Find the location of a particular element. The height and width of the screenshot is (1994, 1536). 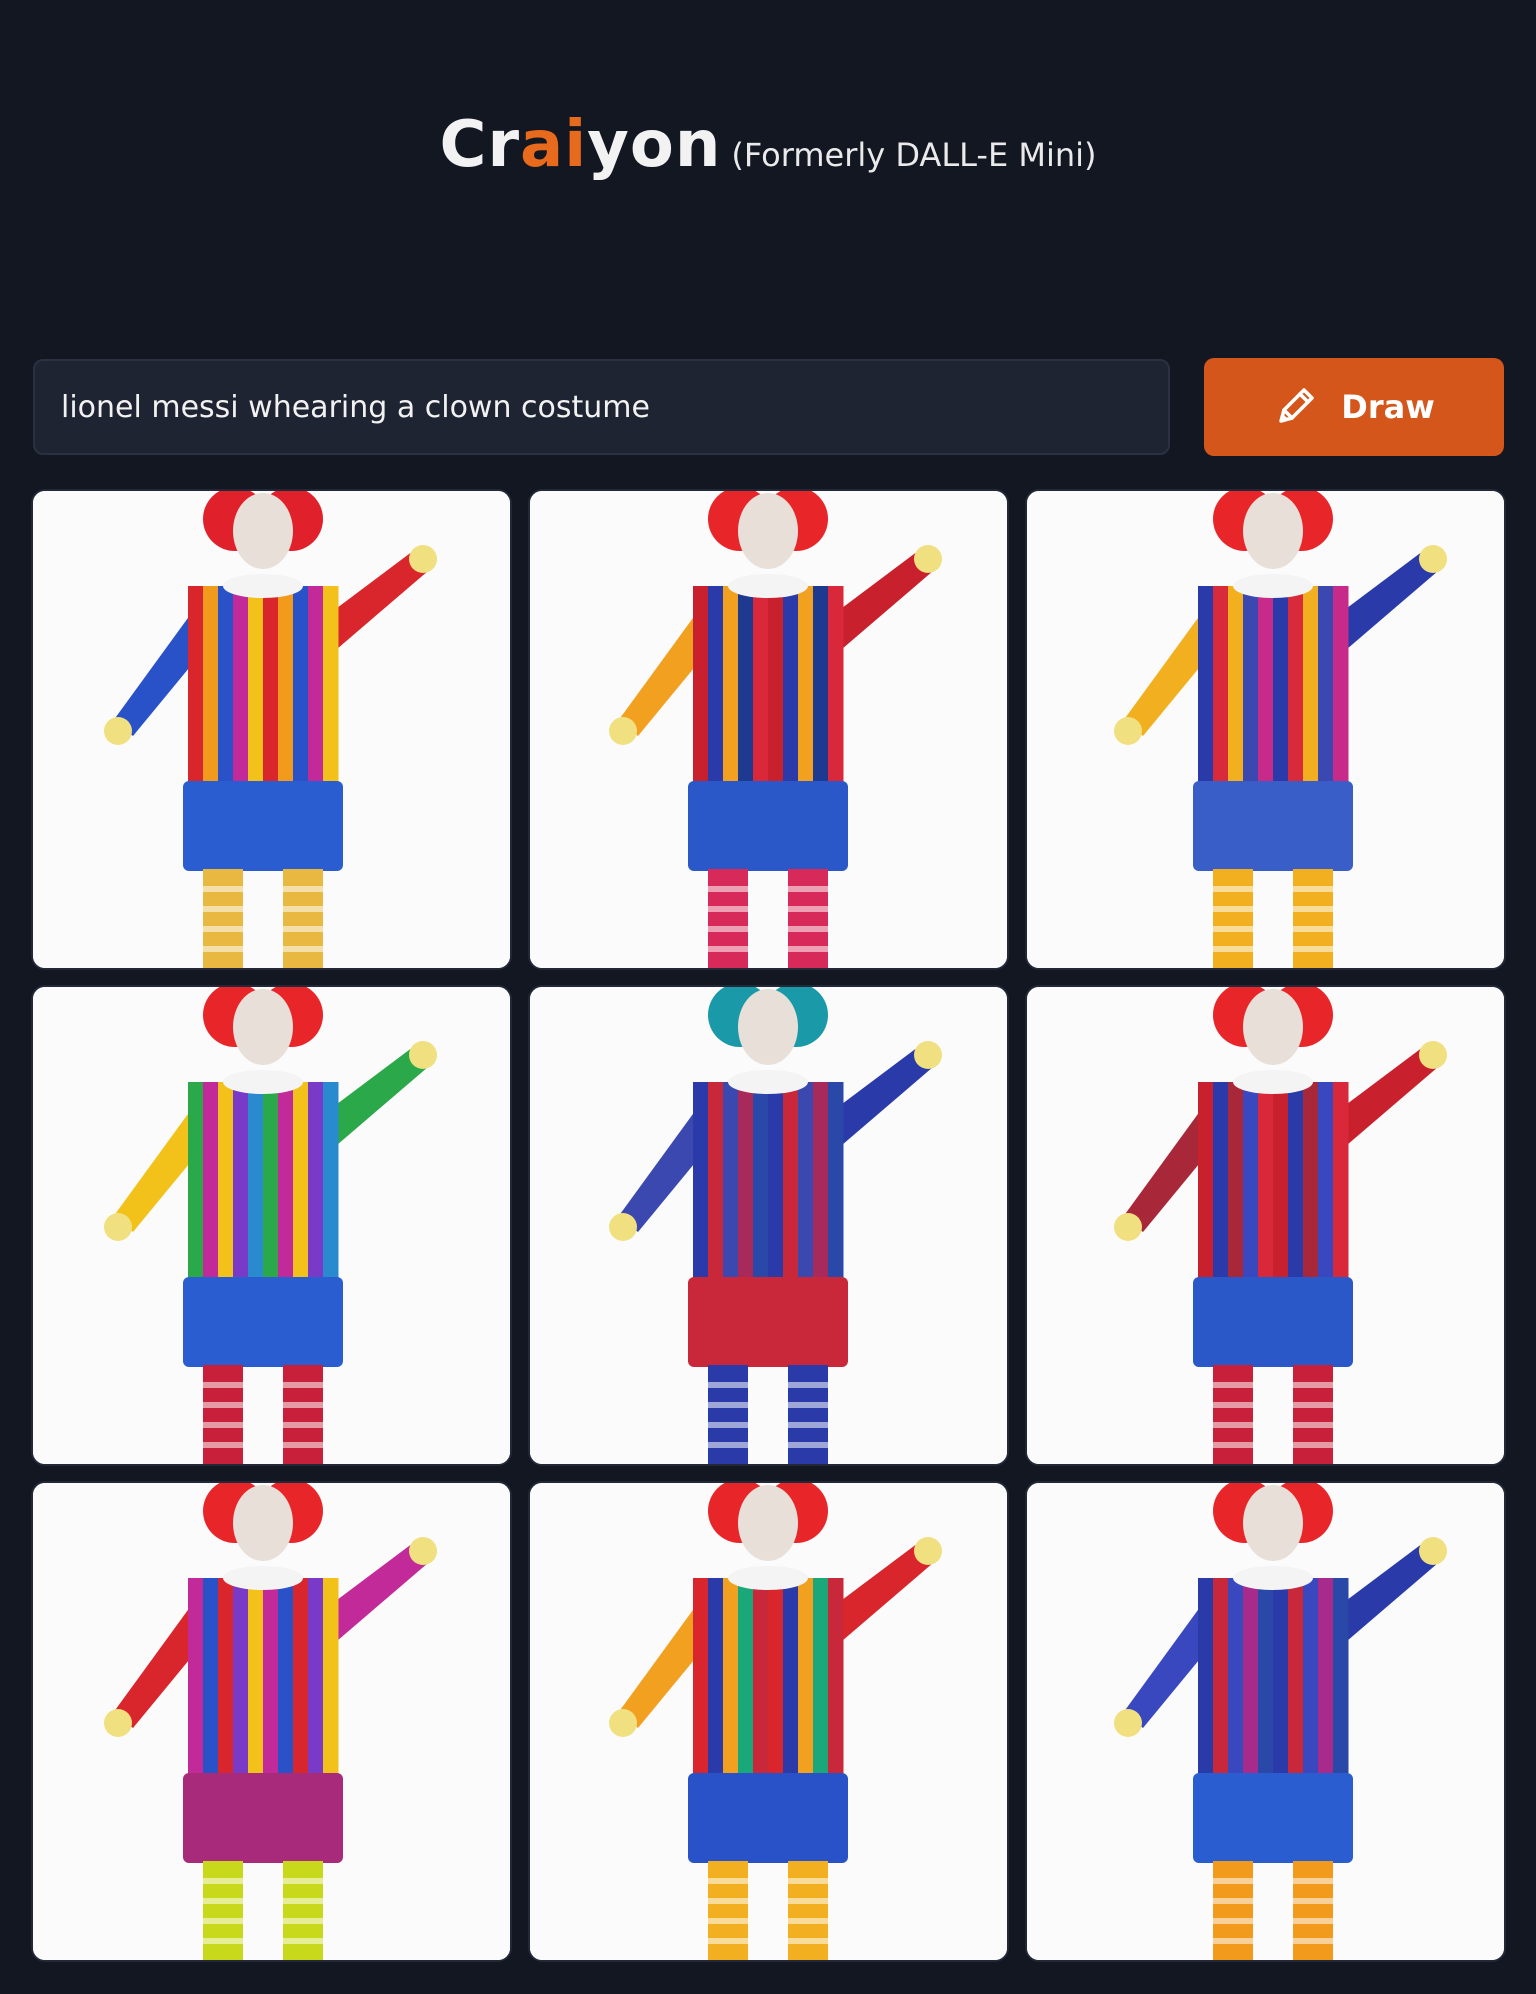

brand-name-accent: ai is located at coordinates (554, 145).